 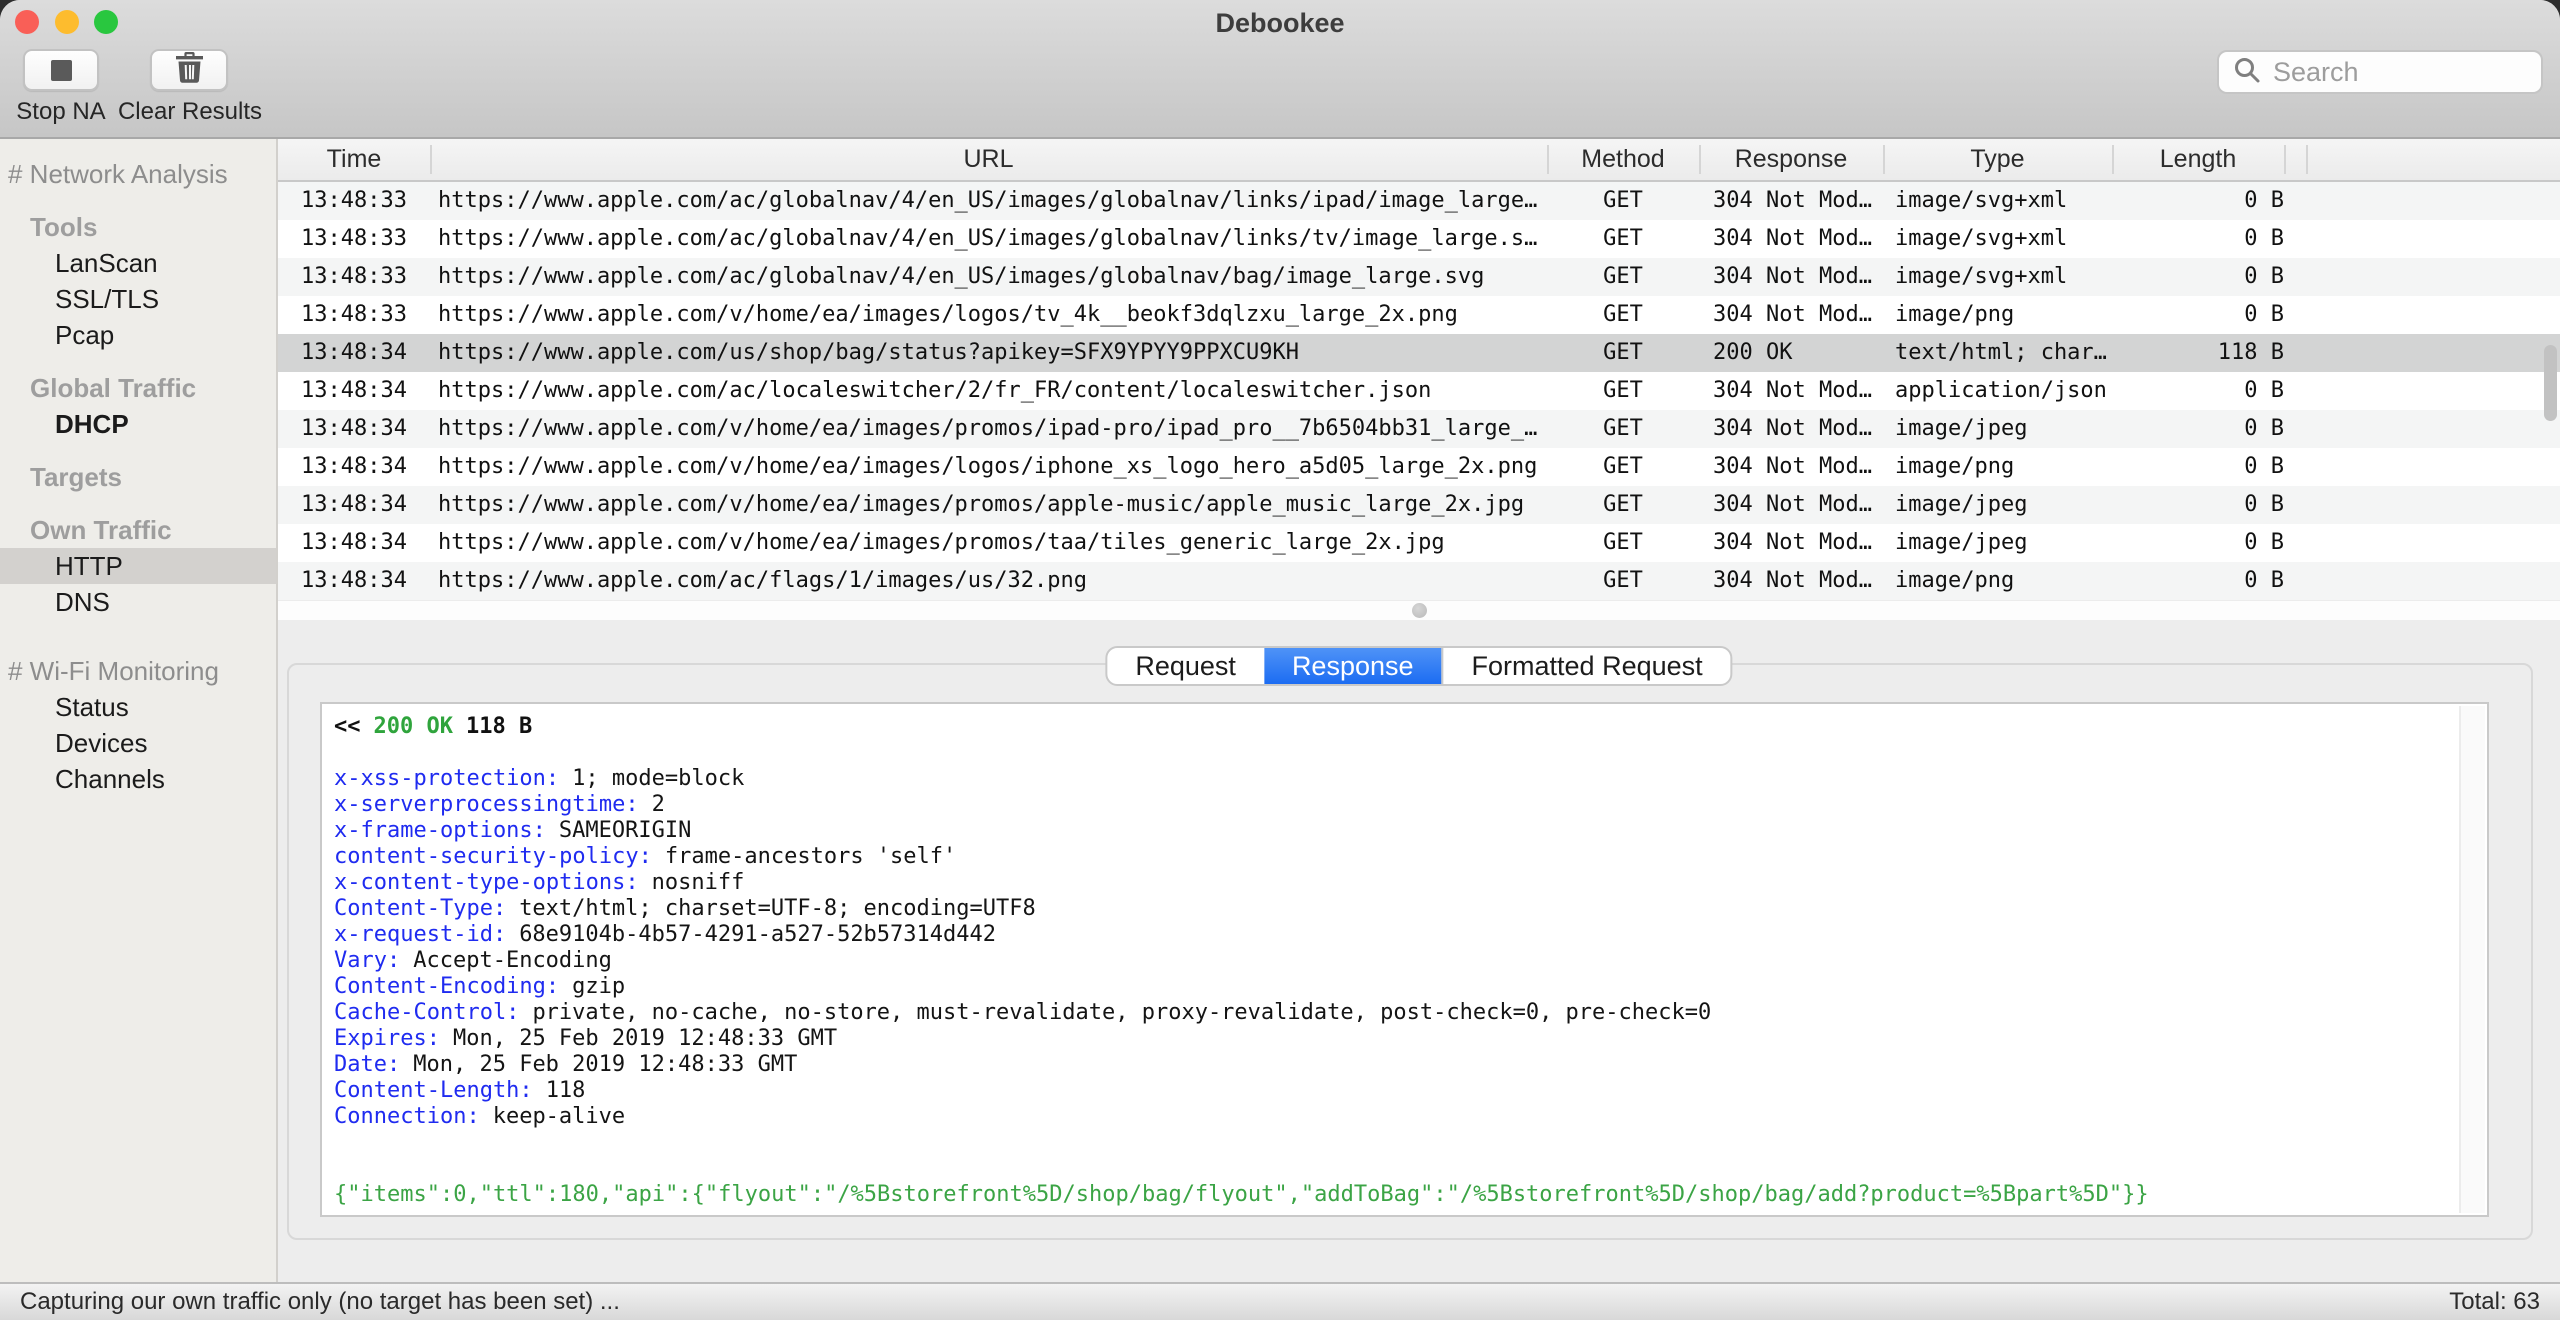 I want to click on header-value: 1; mode=block, so click(x=658, y=778).